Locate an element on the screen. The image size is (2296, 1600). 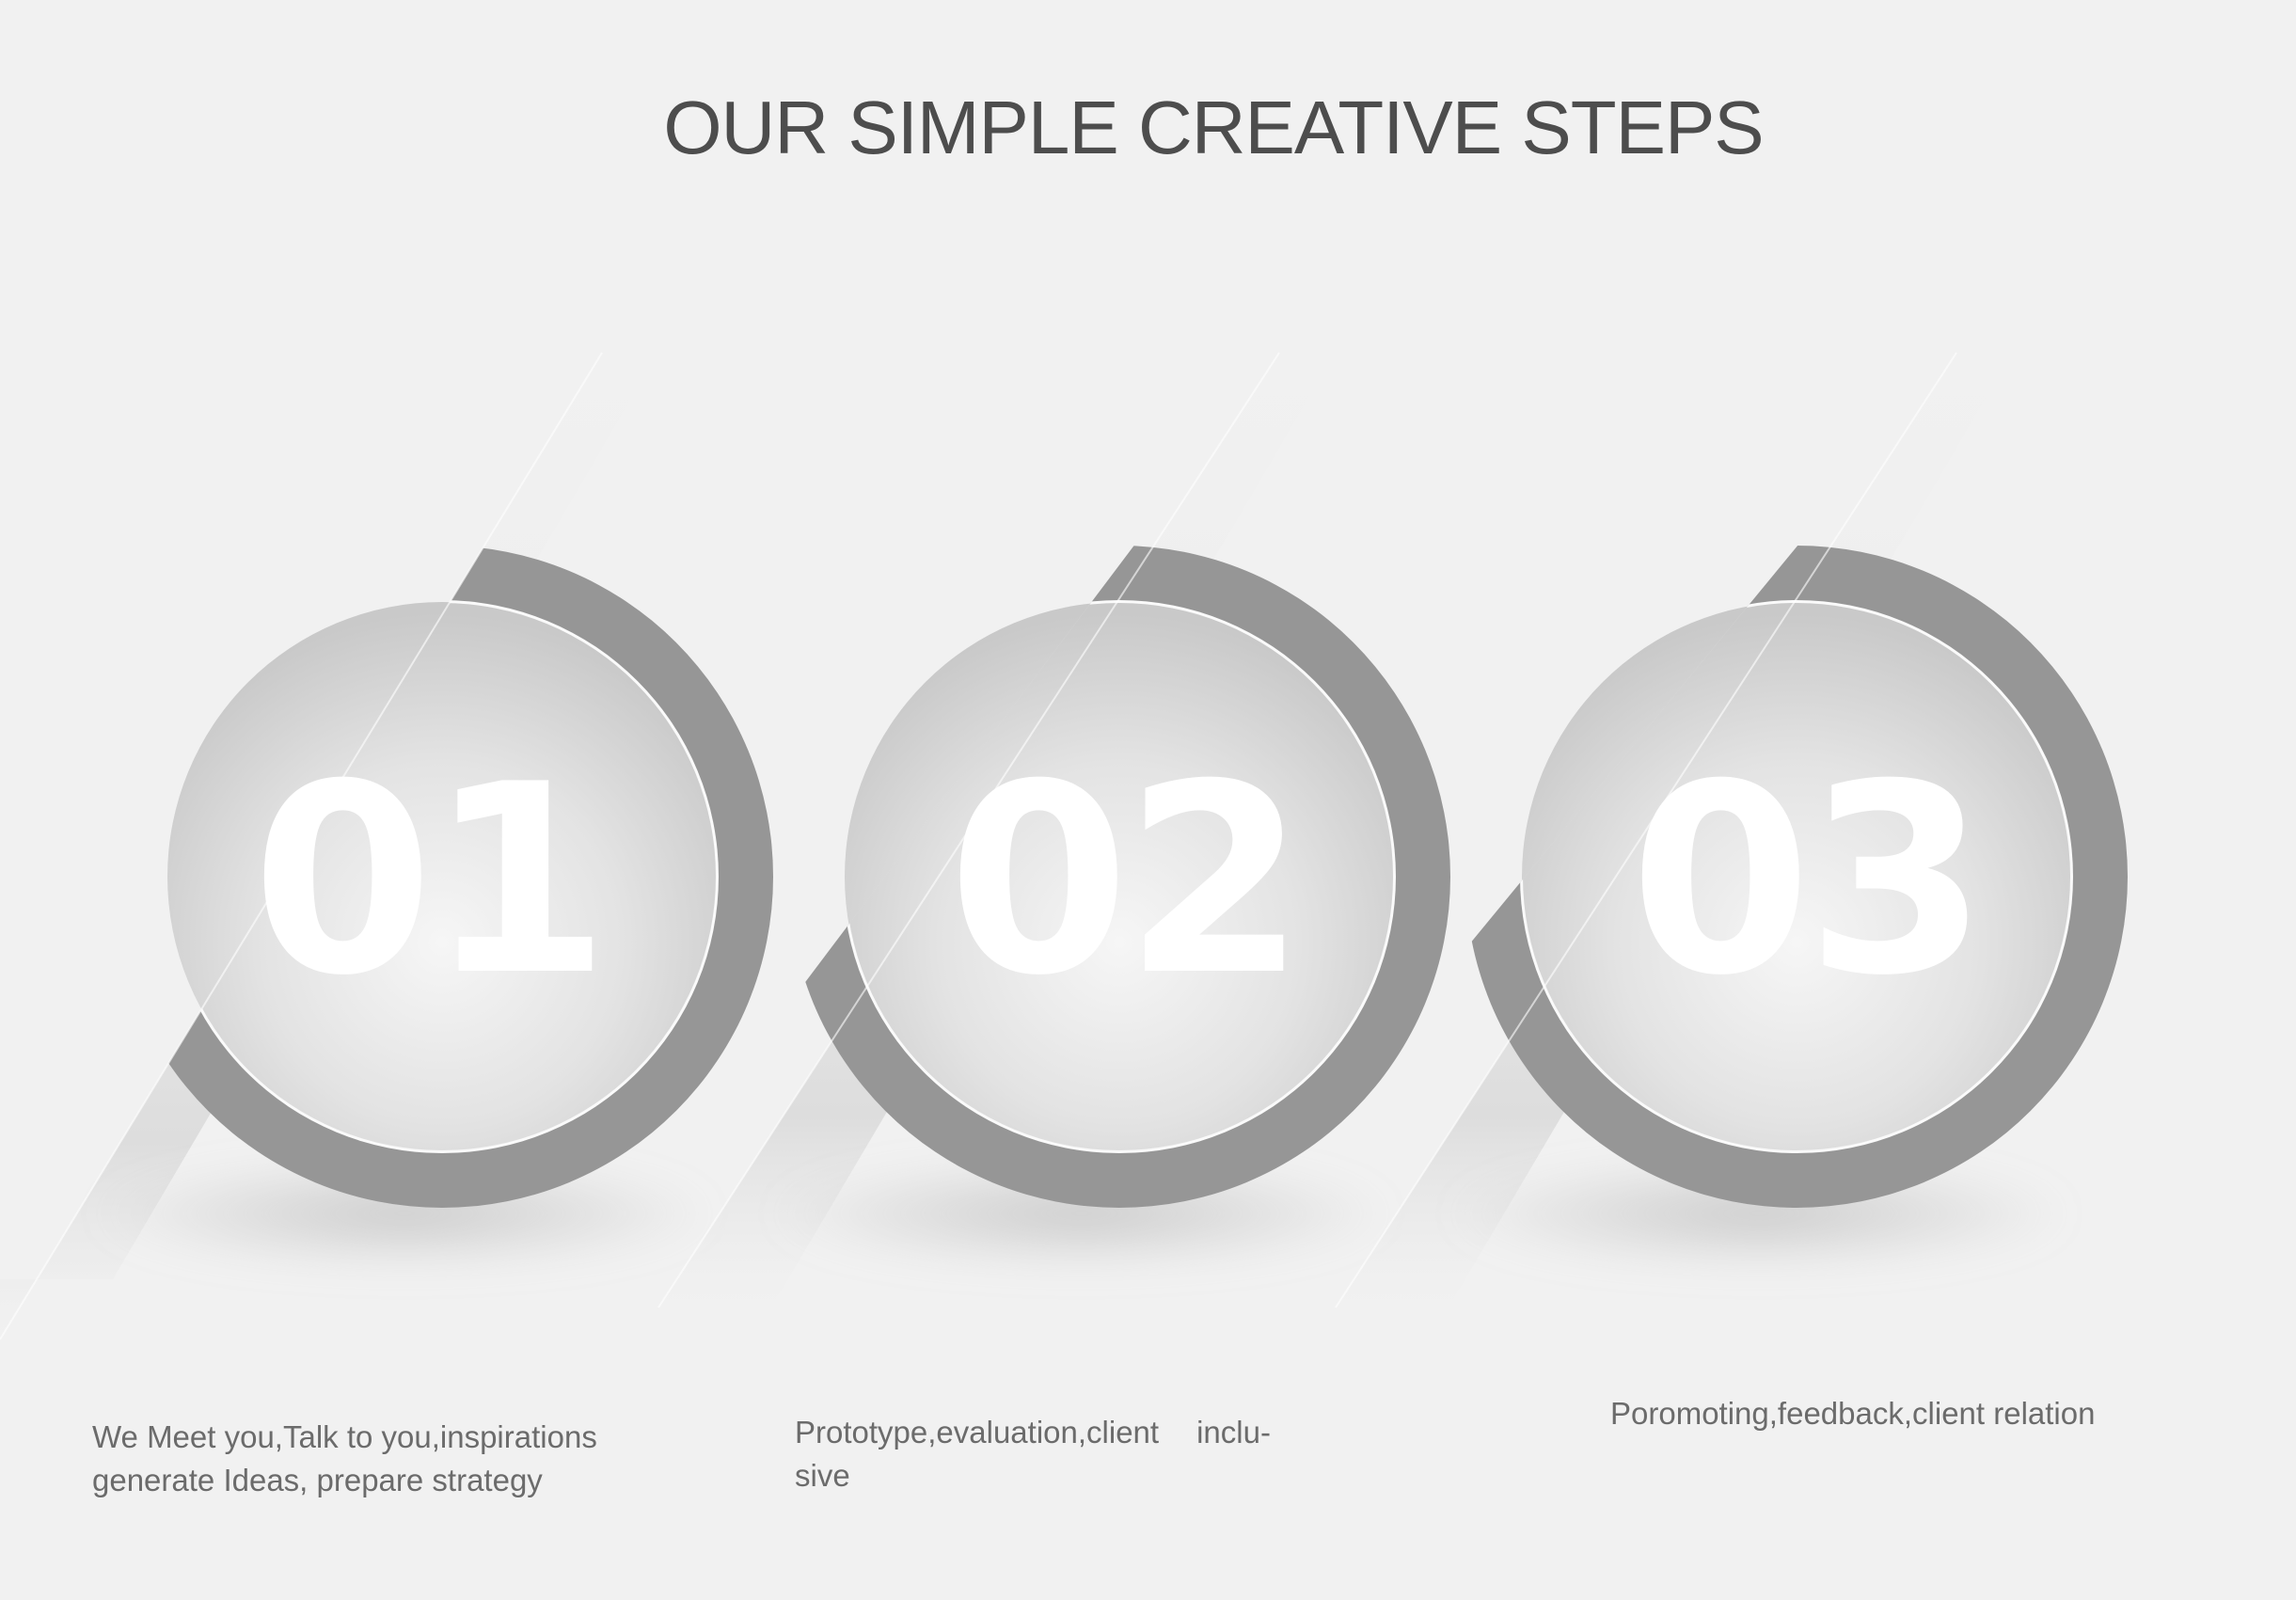
step-1-description-line-1: We Meet you,Talk to you,inspirations is located at coordinates (344, 1436).